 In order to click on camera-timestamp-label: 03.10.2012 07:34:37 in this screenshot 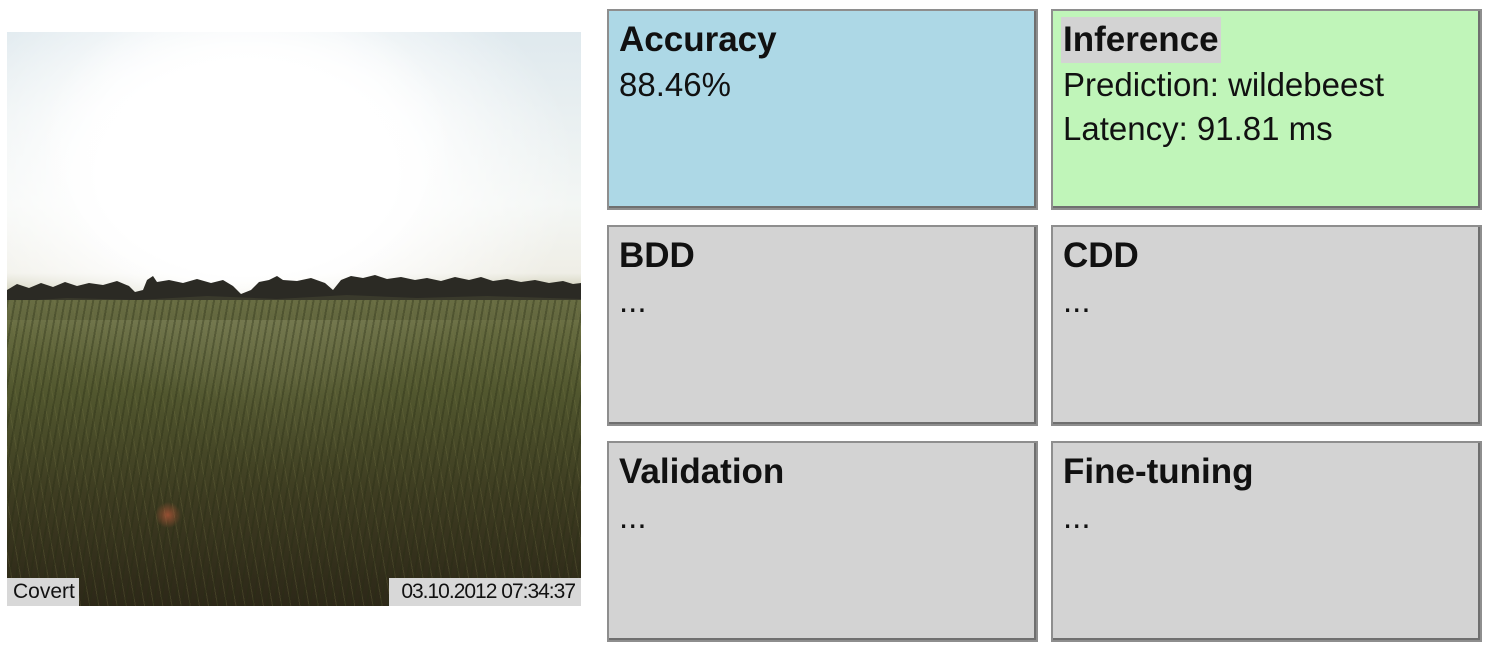, I will do `click(485, 592)`.